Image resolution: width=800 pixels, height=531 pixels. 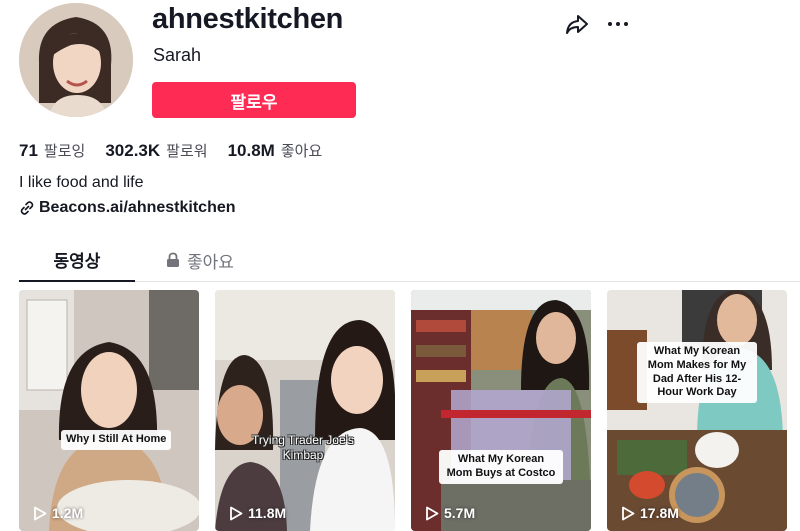 I want to click on stat-value: 10.8M, so click(x=251, y=150).